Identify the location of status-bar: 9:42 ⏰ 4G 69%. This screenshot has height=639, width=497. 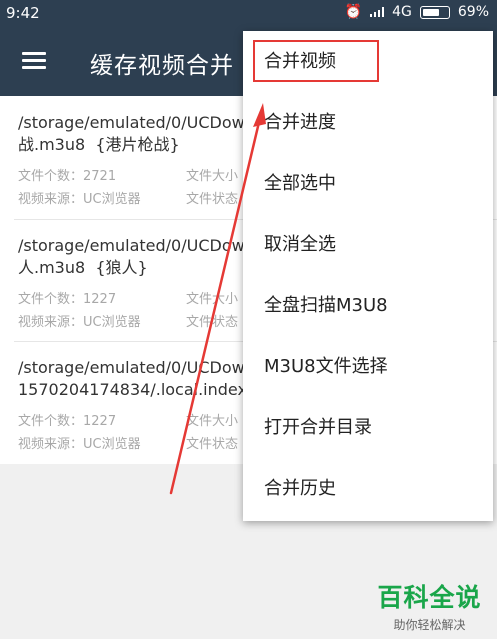
(248, 13).